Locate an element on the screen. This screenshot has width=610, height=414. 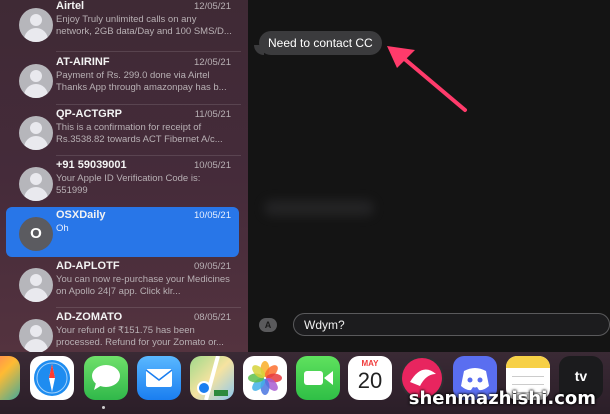
appletv-label: tv is located at coordinates (581, 376).